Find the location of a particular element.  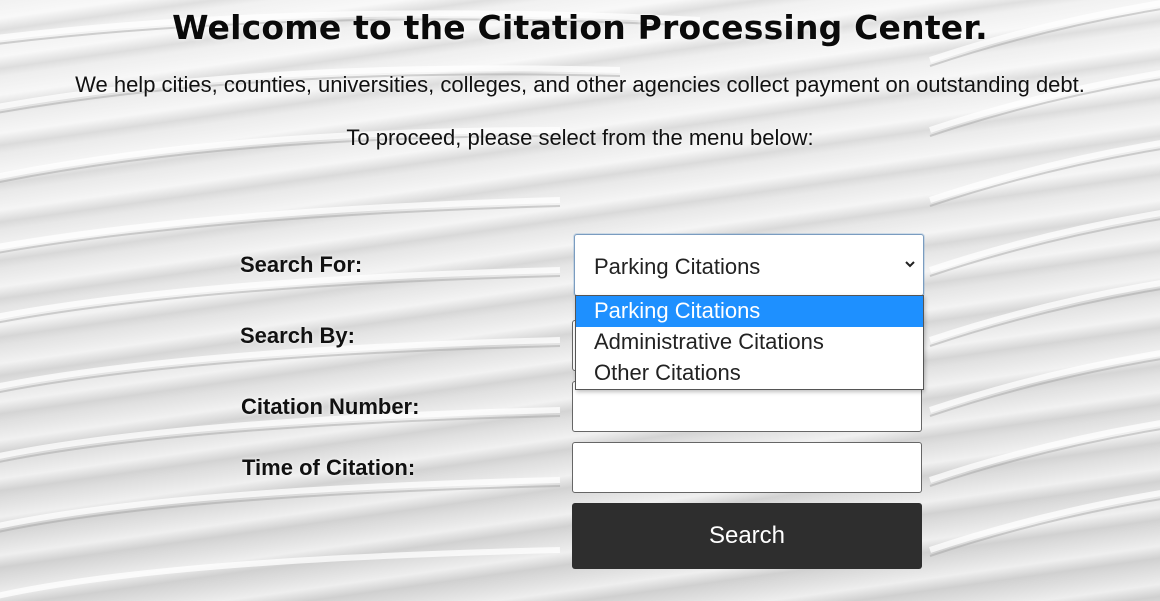

dropdown-option-parking-citations: Parking Citations is located at coordinates (749, 311).